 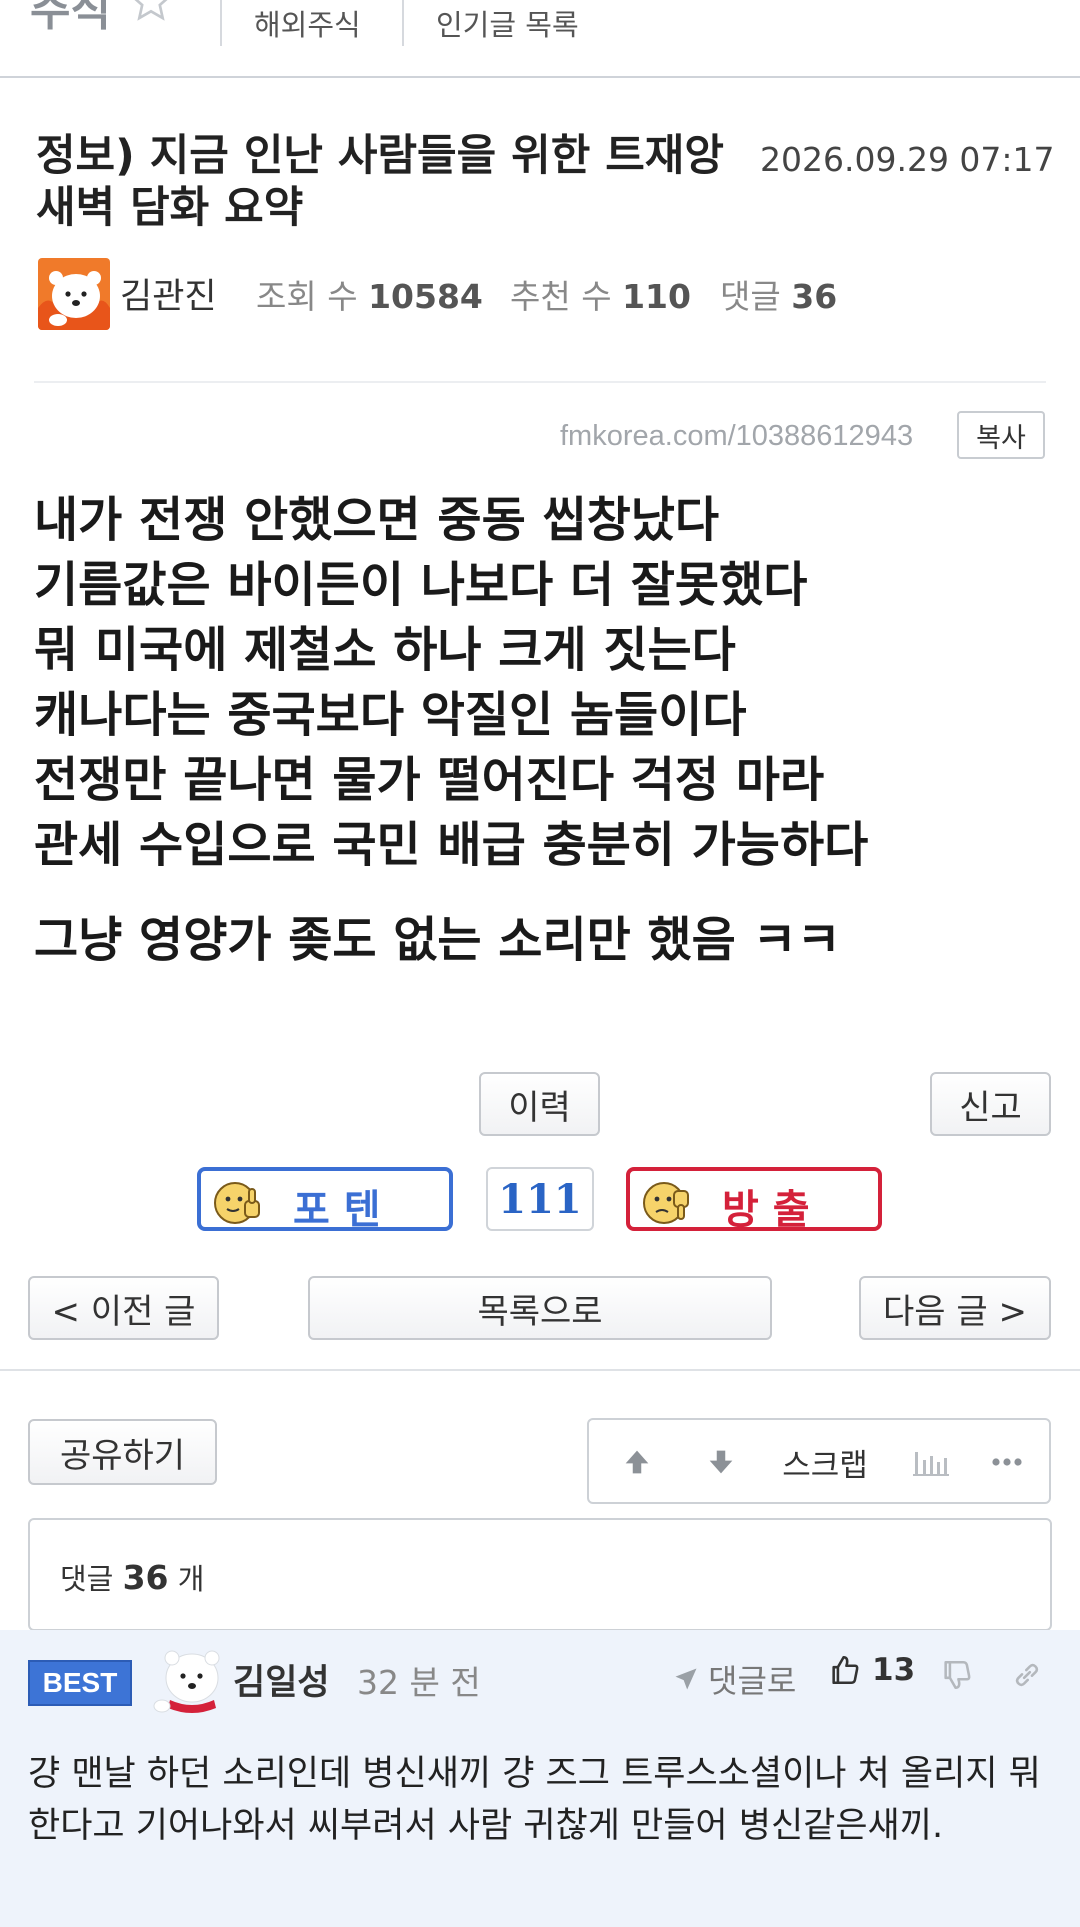 I want to click on comment-count-value: 36, so click(x=145, y=1577).